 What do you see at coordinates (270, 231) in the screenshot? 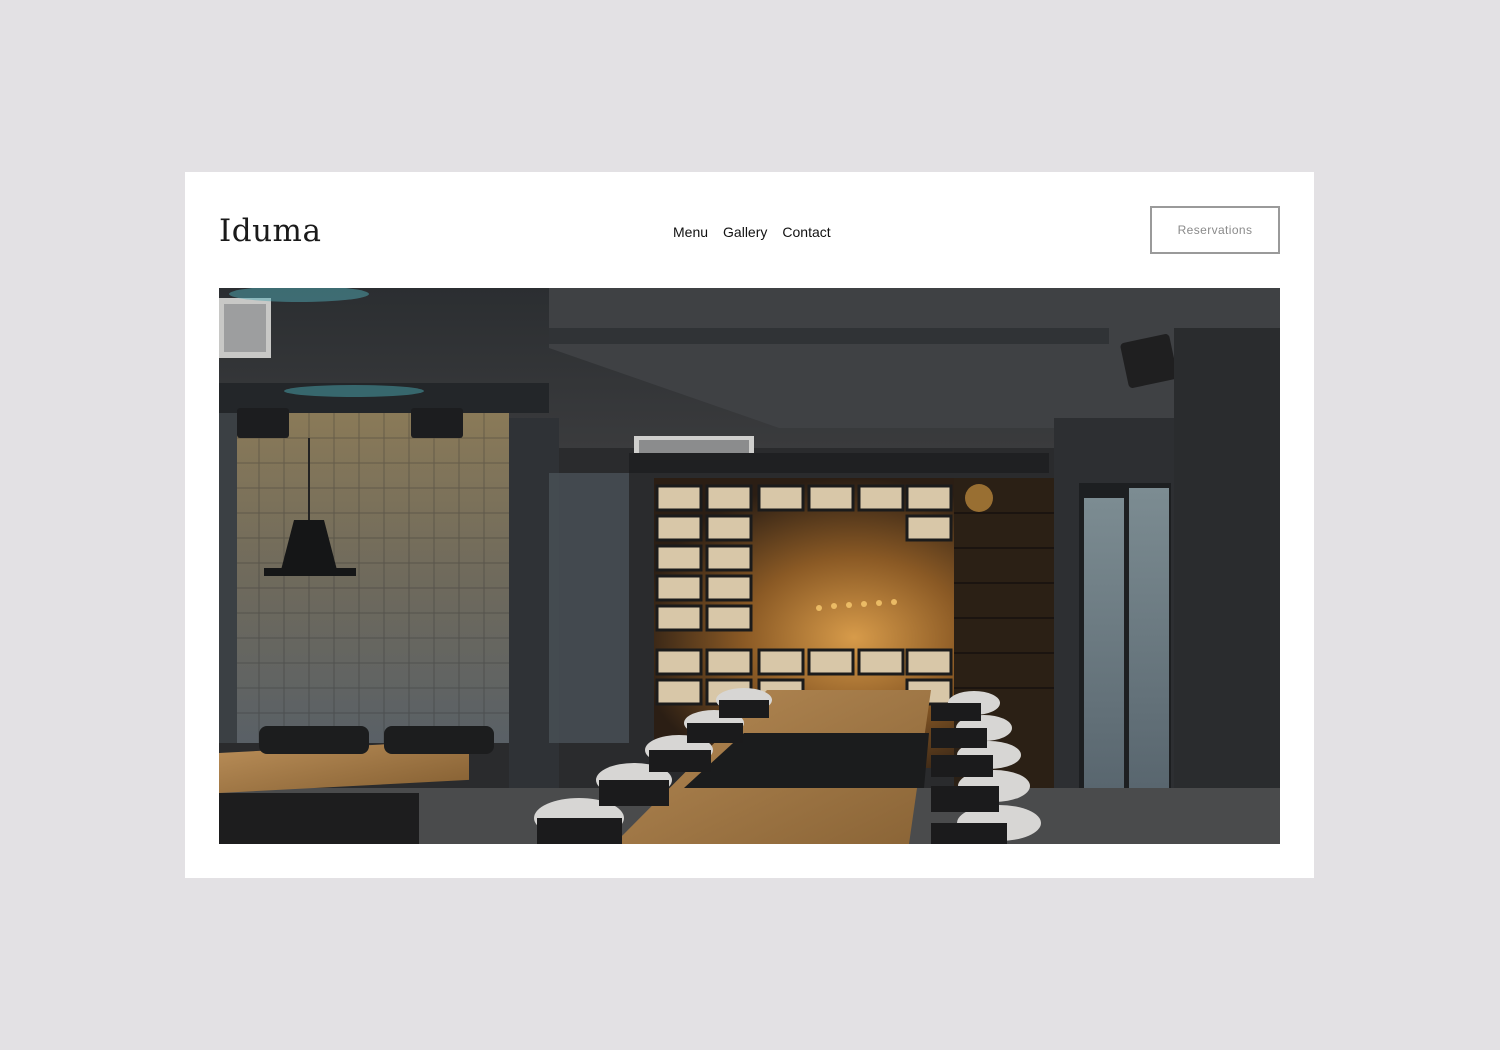
I see `site-logo: Iduma` at bounding box center [270, 231].